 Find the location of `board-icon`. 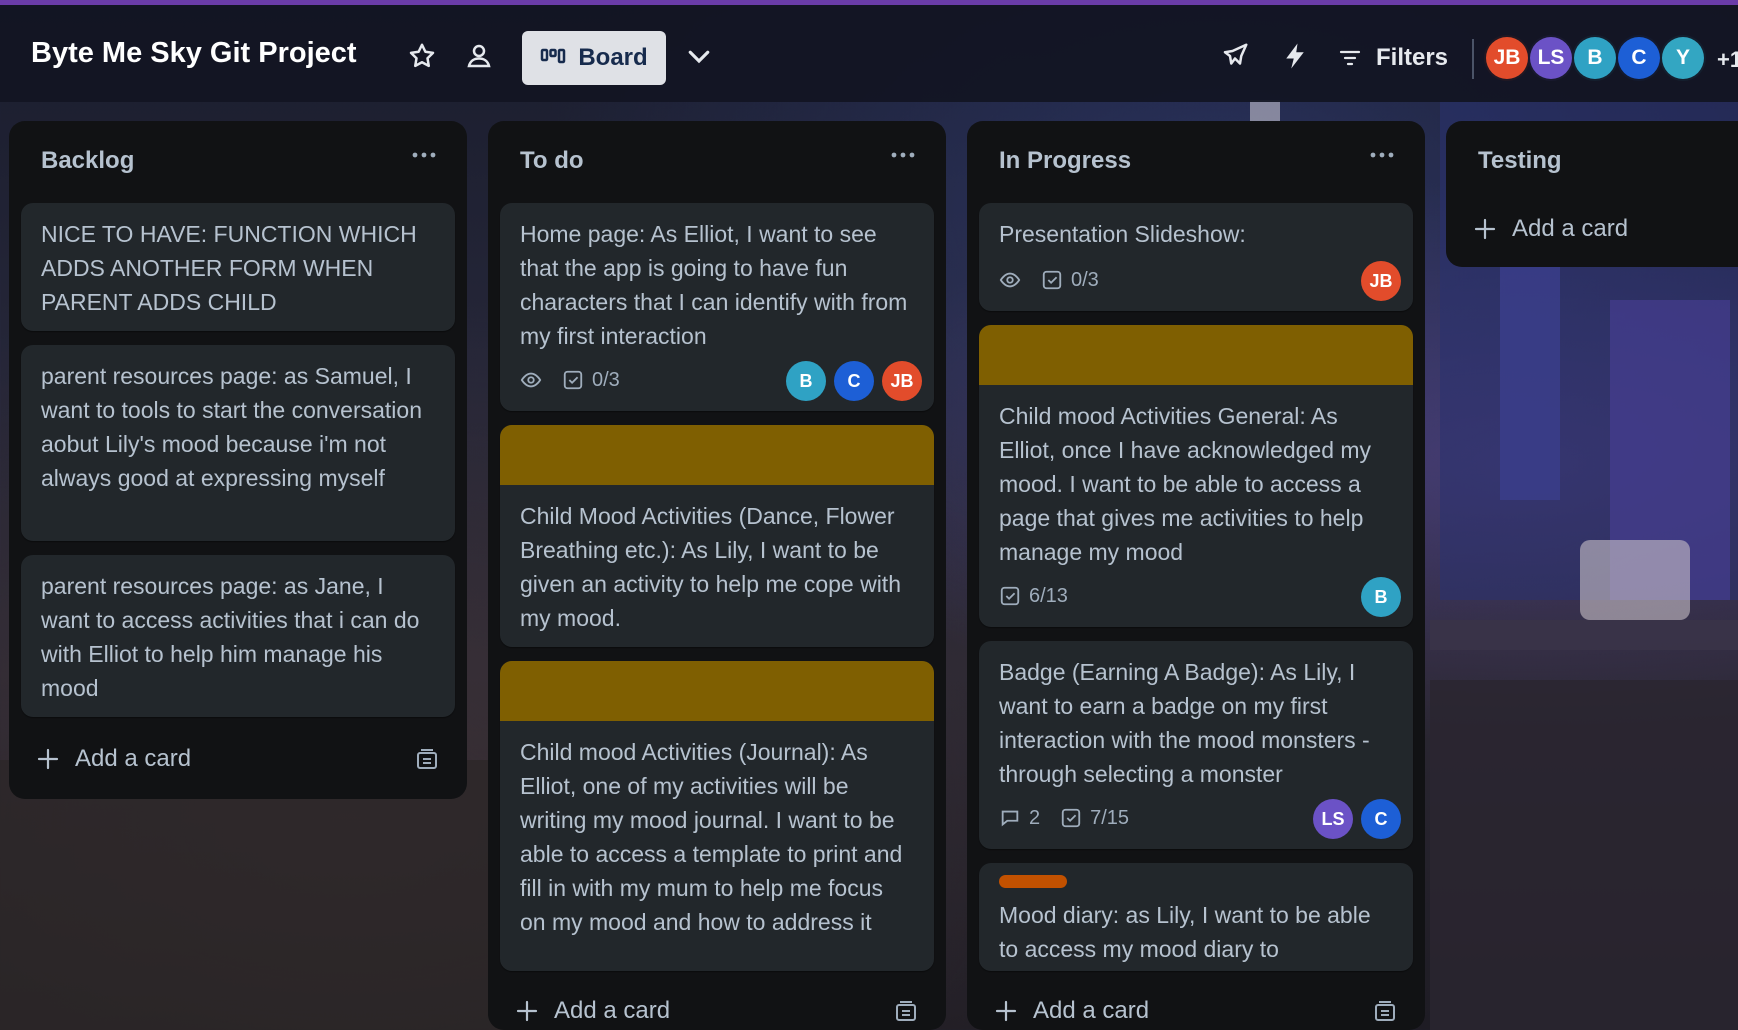

board-icon is located at coordinates (553, 56).